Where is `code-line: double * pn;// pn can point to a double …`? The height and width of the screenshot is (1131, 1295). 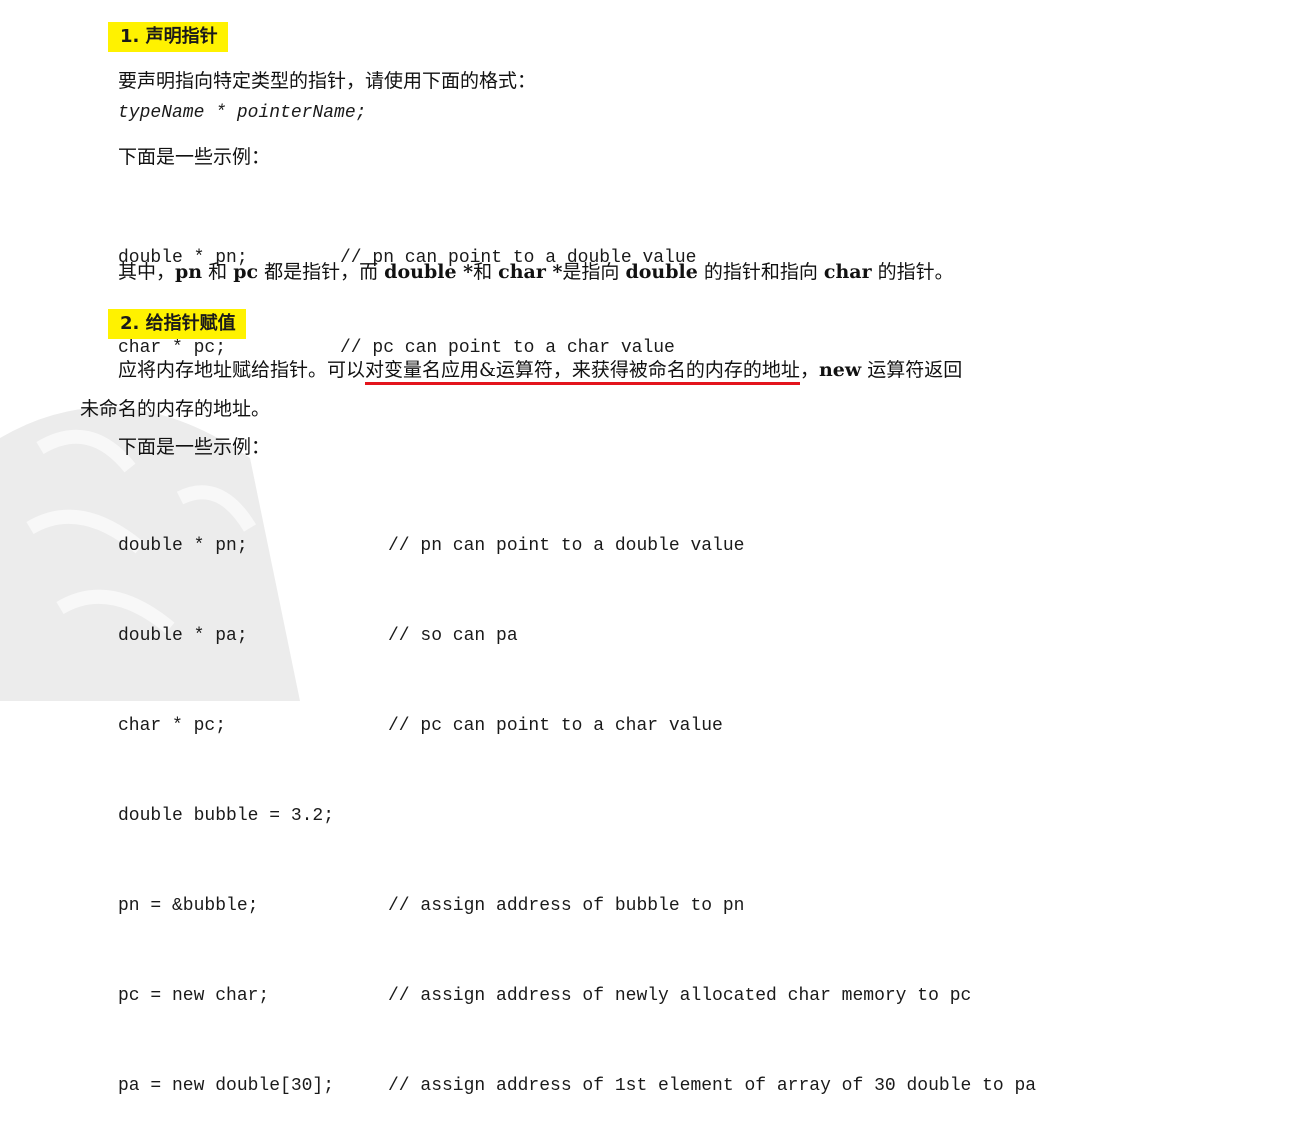
code-line: double * pn;// pn can point to a double … is located at coordinates (431, 546).